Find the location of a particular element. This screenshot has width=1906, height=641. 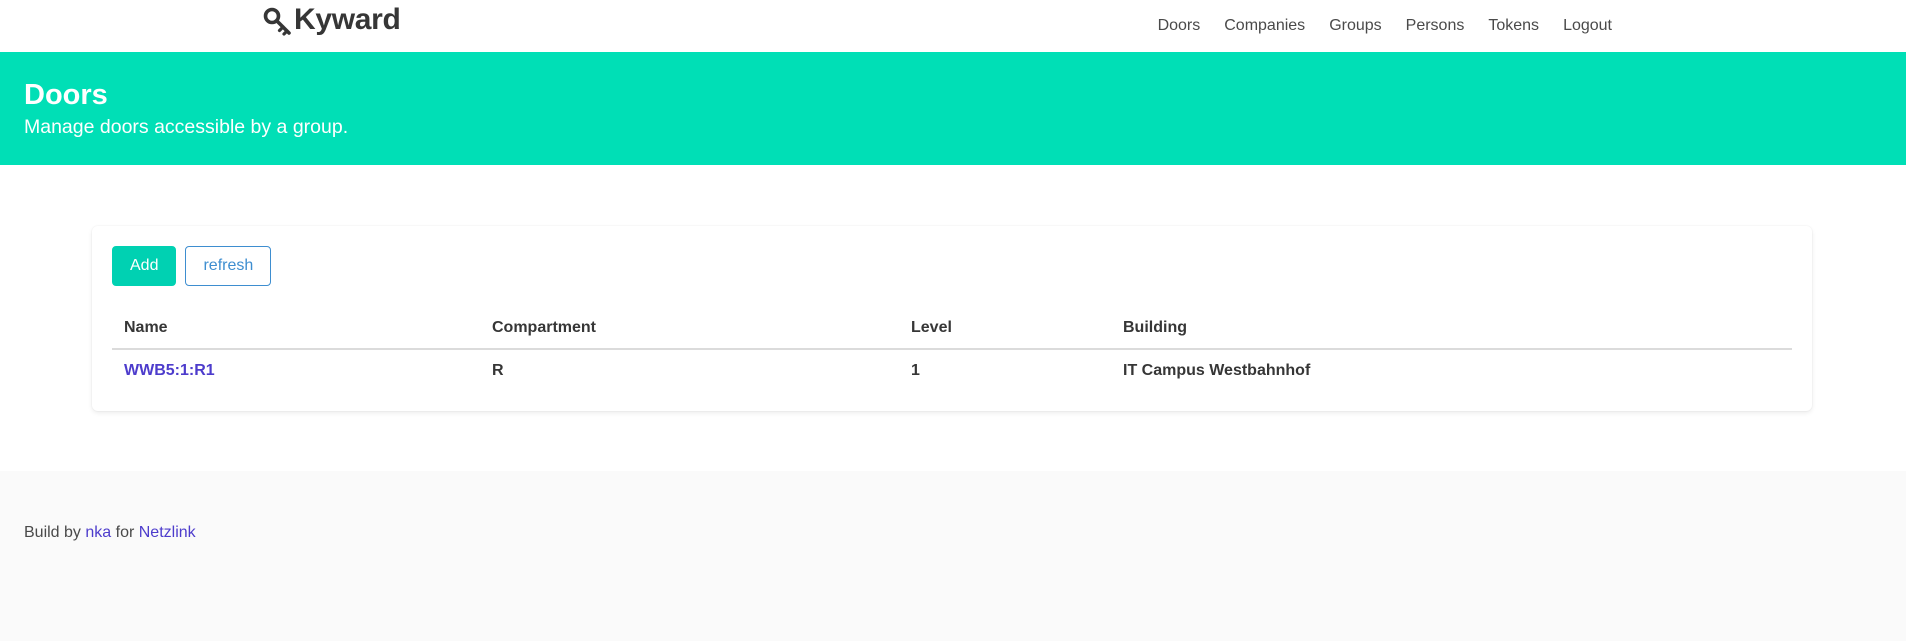

column-header-building: Building is located at coordinates (1451, 329).